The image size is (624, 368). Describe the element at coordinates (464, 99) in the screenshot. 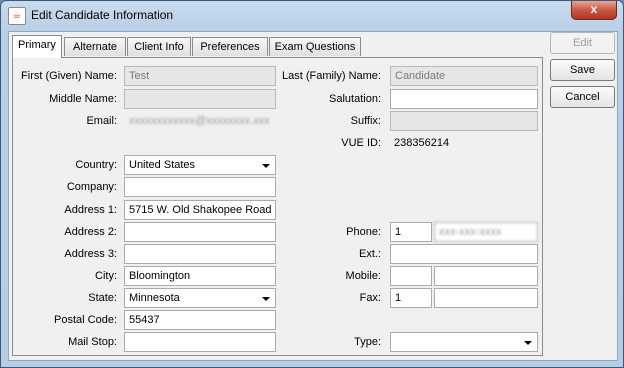

I see `salutation-field` at that location.